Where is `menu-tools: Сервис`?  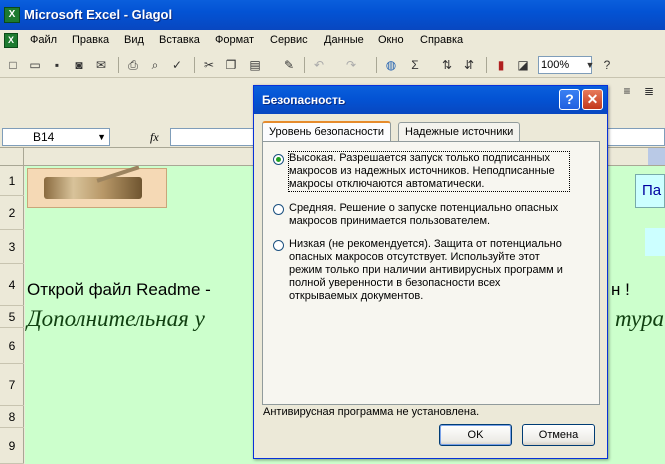
menu-tools: Сервис is located at coordinates (289, 40).